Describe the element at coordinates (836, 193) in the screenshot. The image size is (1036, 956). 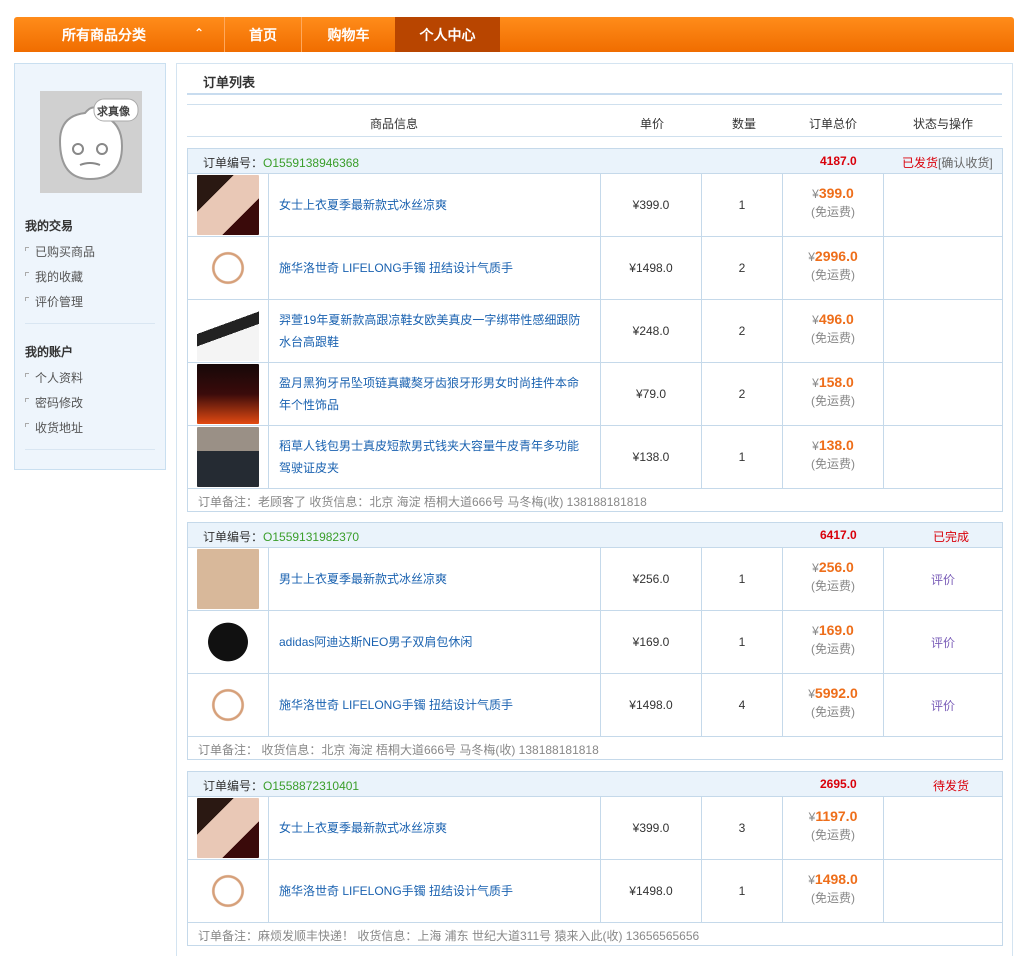
I see `subtotal-value: 399.0` at that location.